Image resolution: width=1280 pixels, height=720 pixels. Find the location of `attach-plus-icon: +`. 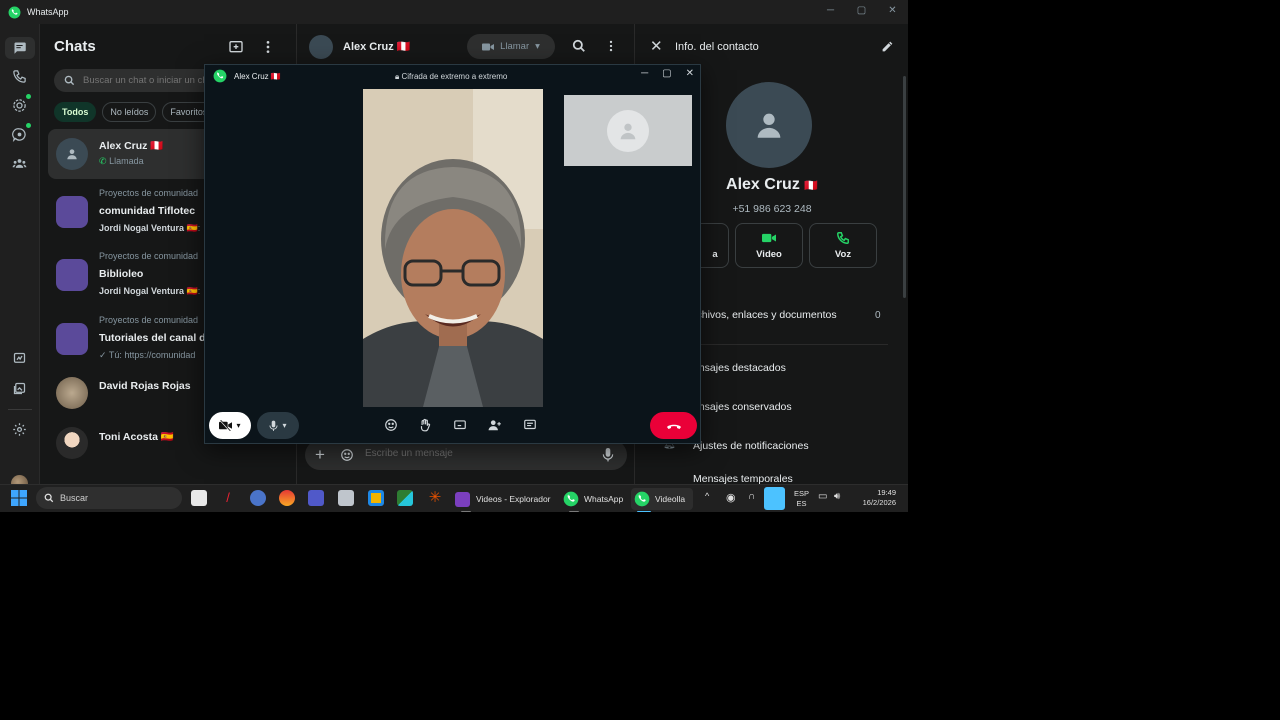

attach-plus-icon: + is located at coordinates (320, 455).